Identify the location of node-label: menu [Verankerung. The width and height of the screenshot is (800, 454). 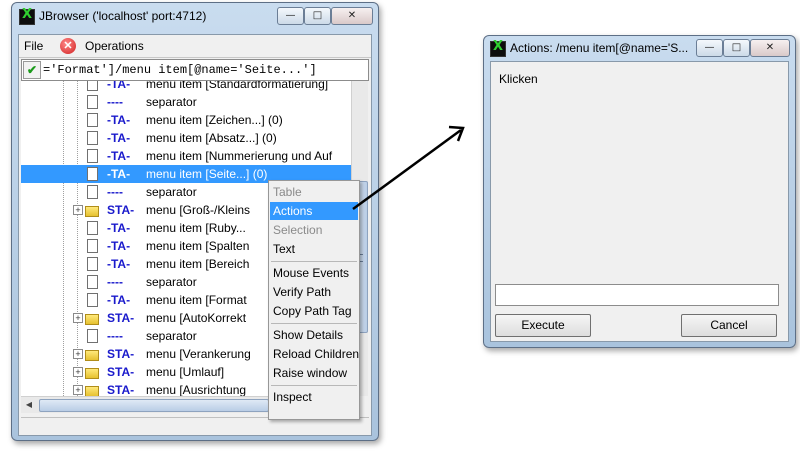
(198, 354).